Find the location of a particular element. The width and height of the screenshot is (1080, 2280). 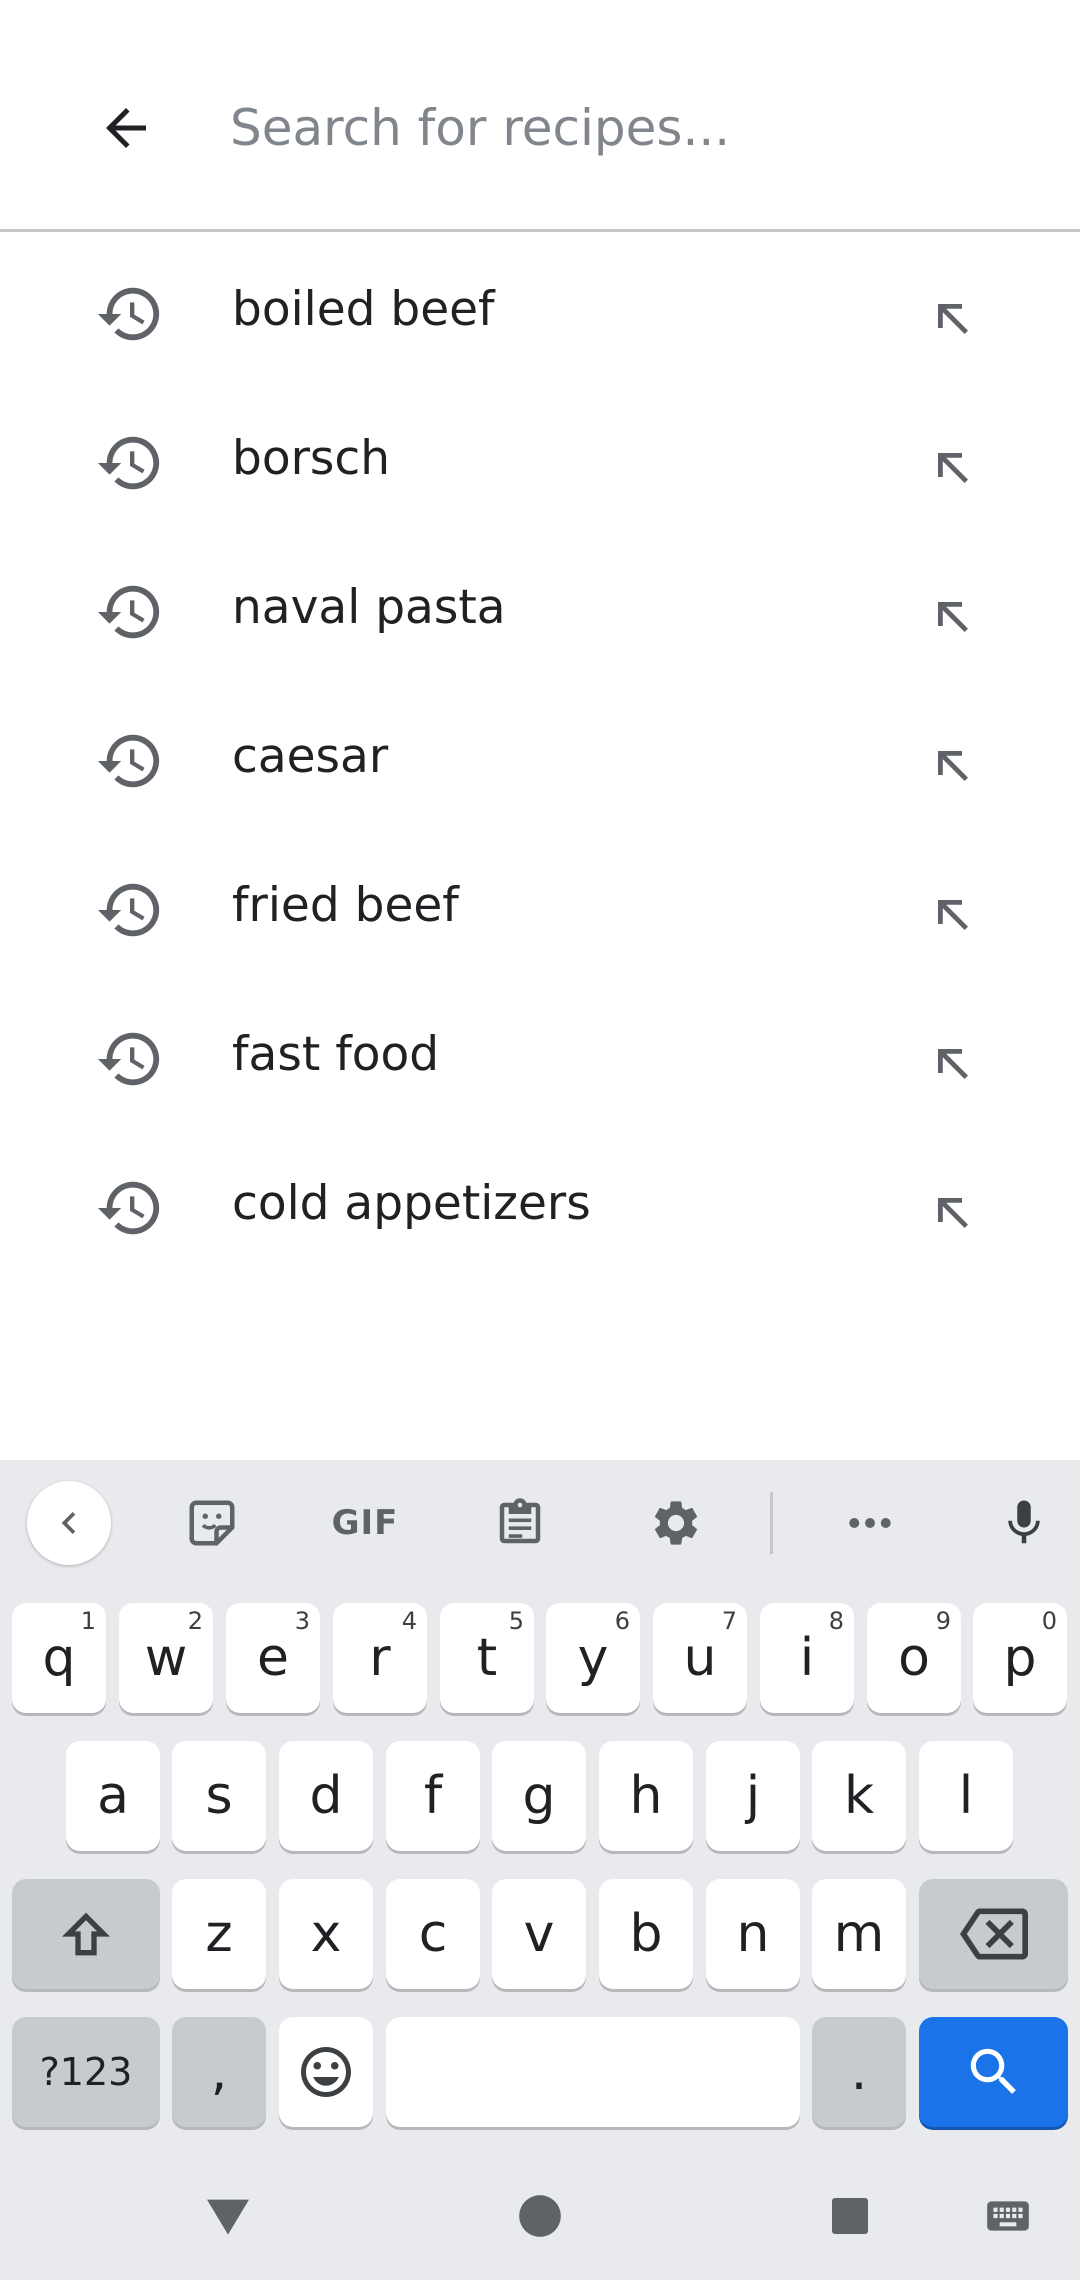

key-p: p0 is located at coordinates (1020, 1658).